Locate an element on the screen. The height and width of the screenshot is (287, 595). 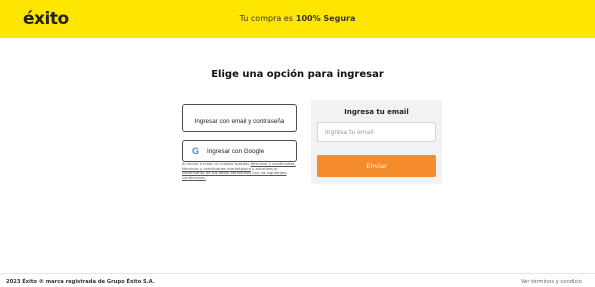
footer-terms-link: Ver términos y condicio is located at coordinates (551, 282).